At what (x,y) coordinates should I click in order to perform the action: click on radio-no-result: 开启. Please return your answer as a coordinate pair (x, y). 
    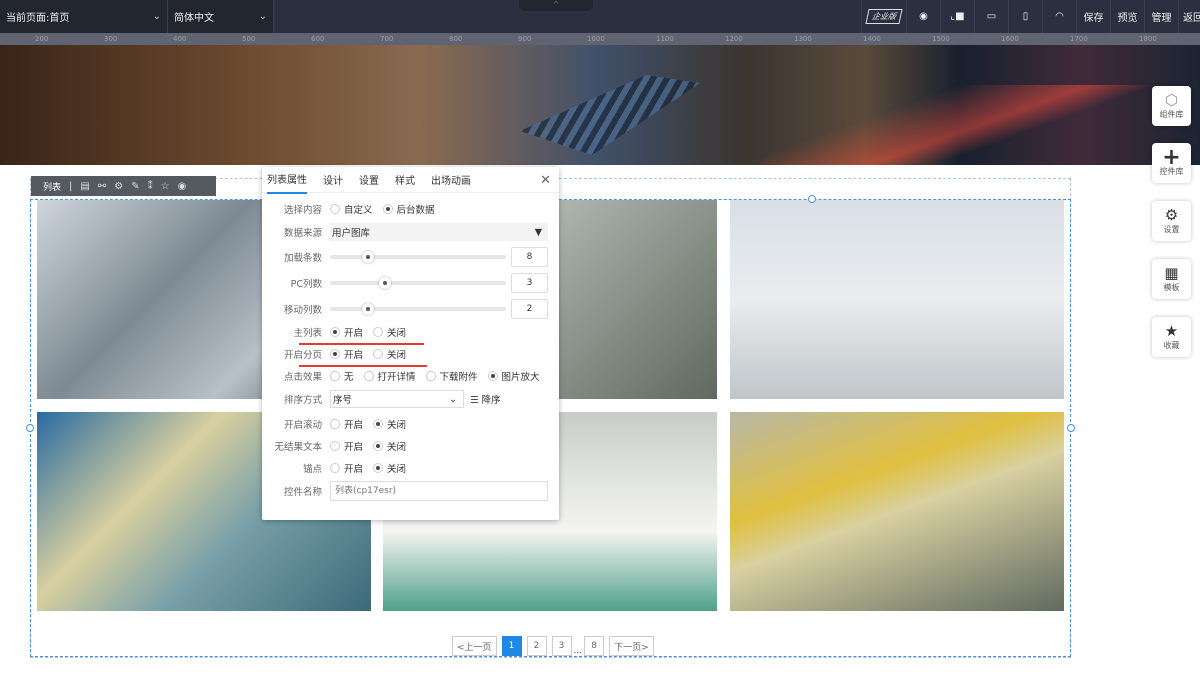
    Looking at the image, I should click on (346, 446).